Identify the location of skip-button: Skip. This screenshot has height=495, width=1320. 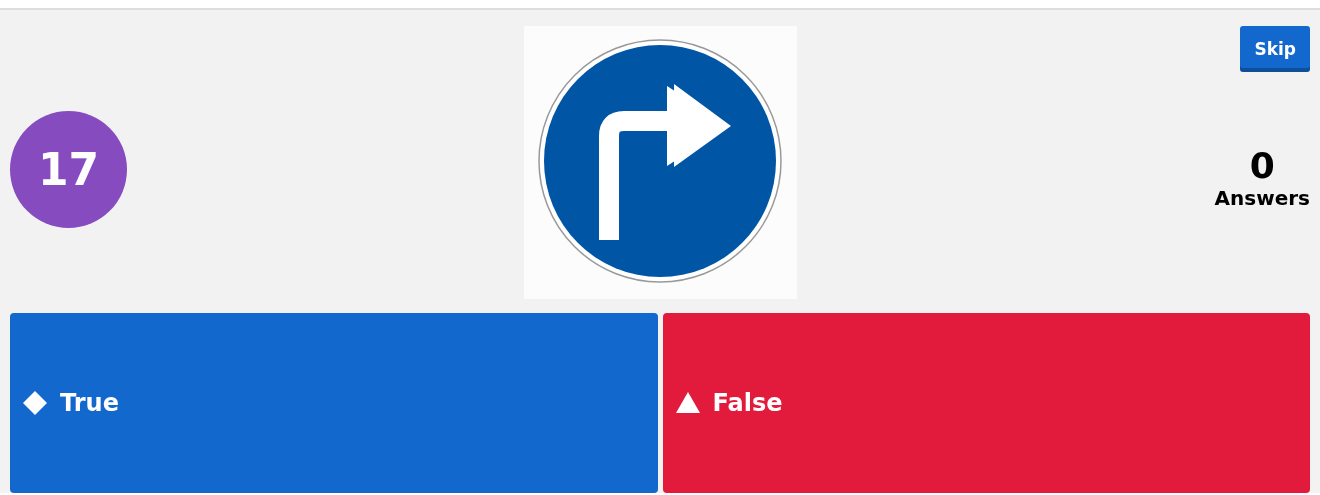
(1275, 49).